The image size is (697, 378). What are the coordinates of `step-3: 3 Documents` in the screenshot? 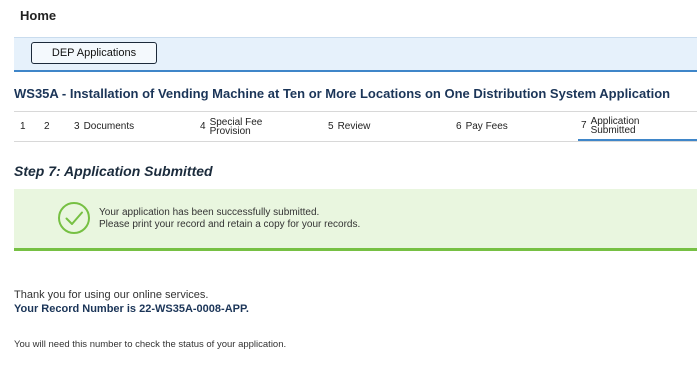 It's located at (134, 126).